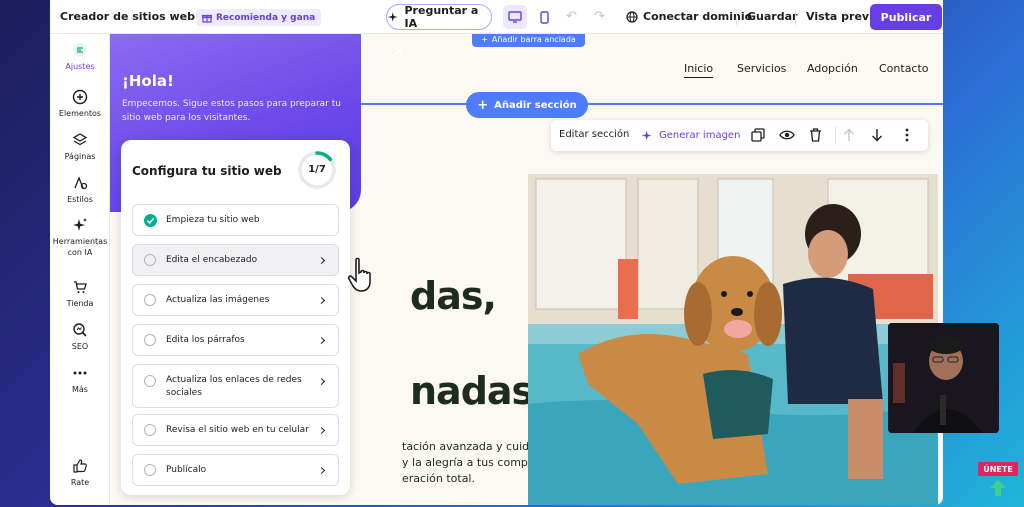  I want to click on sidebar-item-elementos: Elementos, so click(80, 104).